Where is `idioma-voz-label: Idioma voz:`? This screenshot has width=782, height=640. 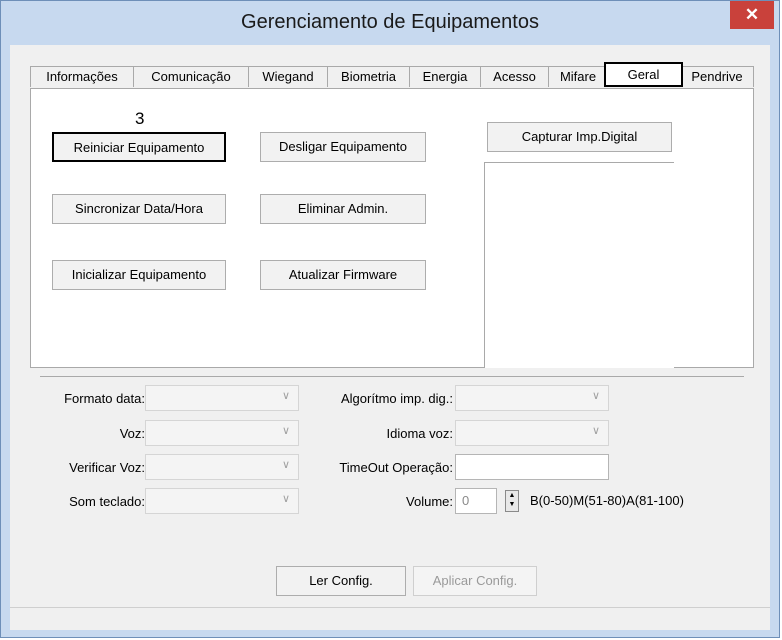 idioma-voz-label: Idioma voz: is located at coordinates (419, 433).